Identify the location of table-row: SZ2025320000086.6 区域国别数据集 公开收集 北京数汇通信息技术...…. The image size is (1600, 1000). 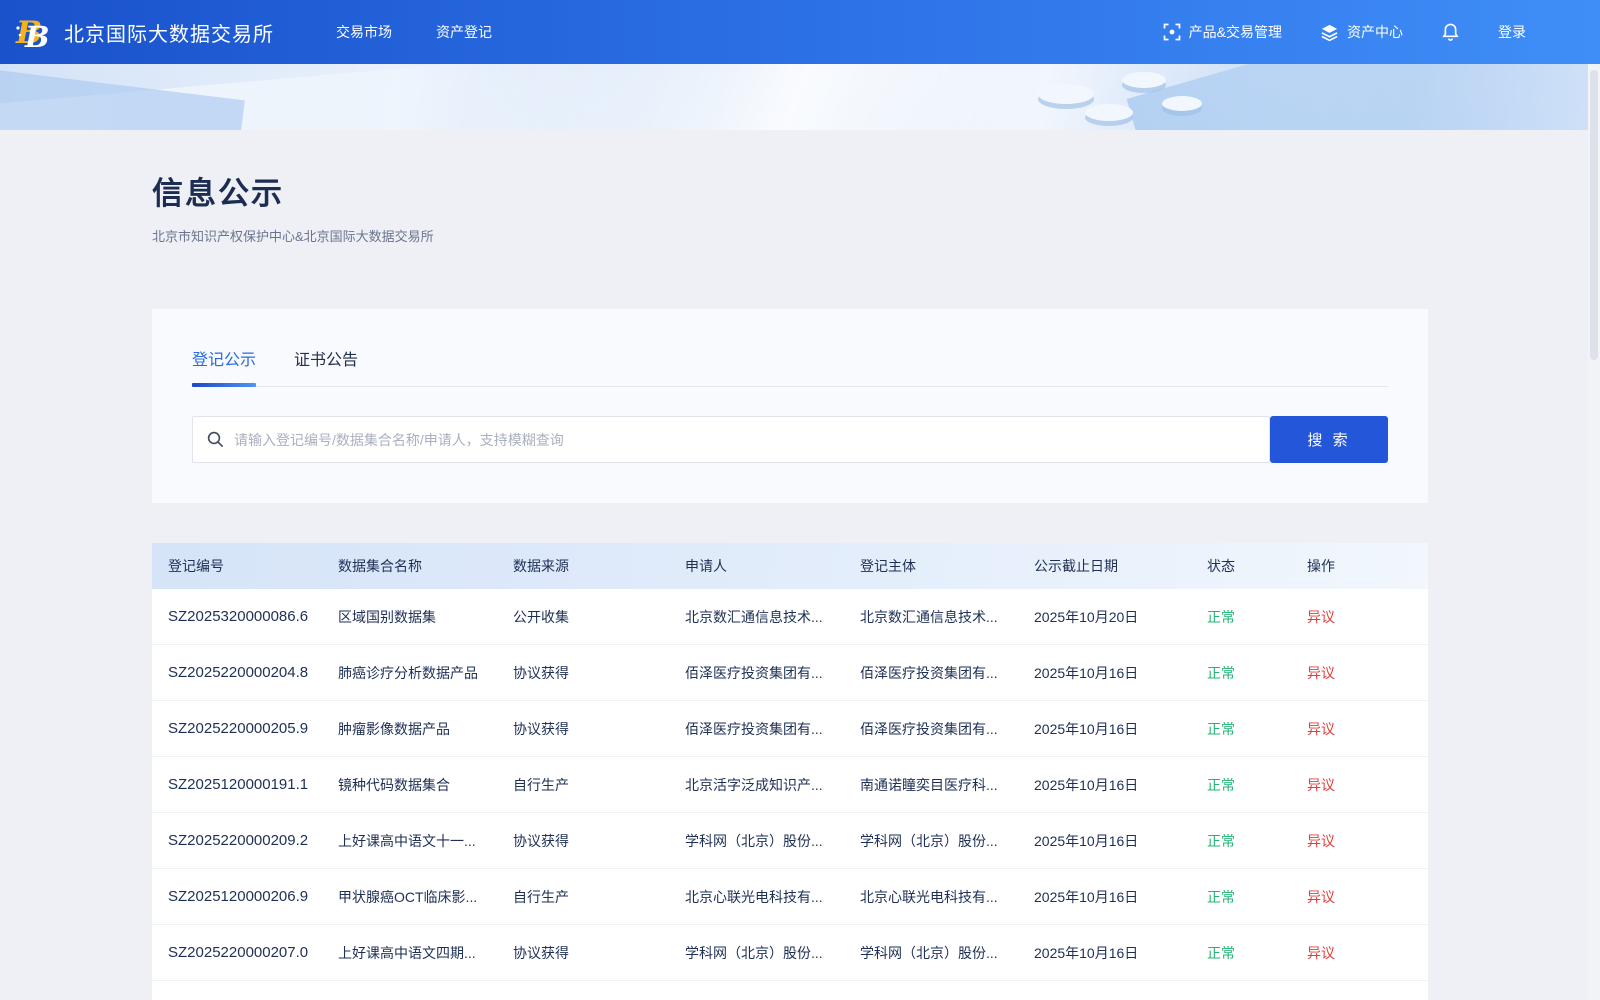
(790, 617).